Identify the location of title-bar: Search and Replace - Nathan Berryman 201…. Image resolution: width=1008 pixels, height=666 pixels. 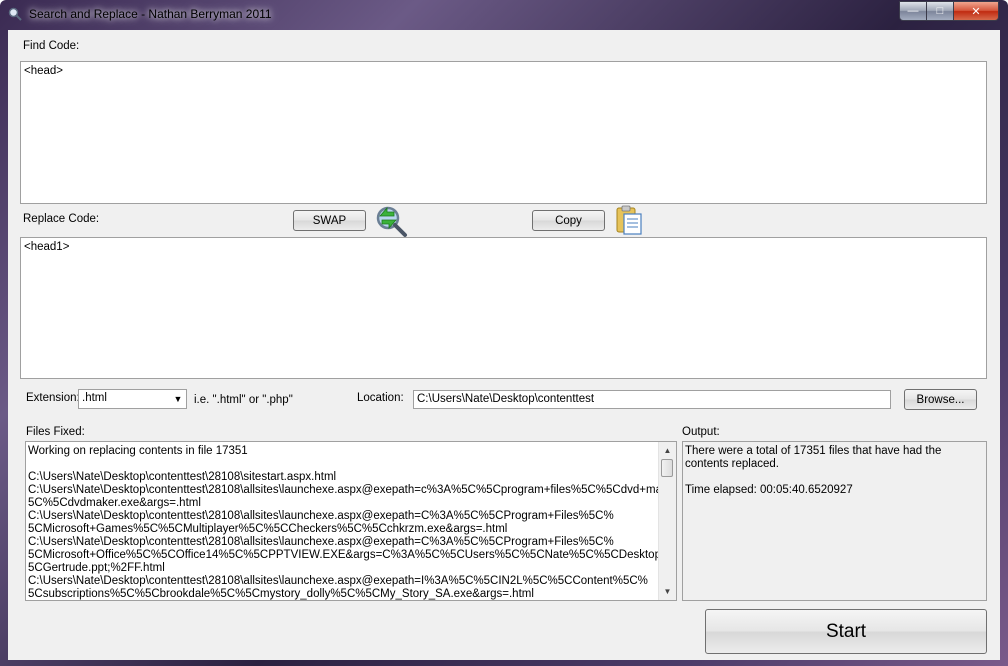
(504, 15).